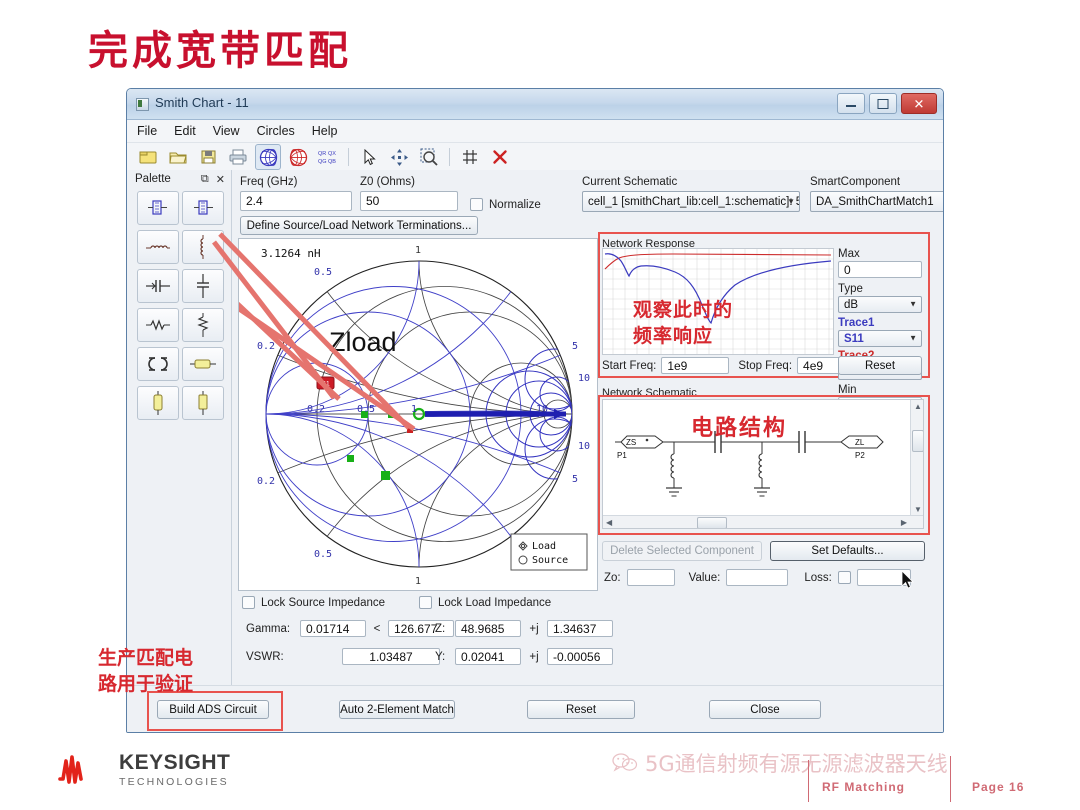 Image resolution: width=1080 pixels, height=810 pixels. Describe the element at coordinates (575, 479) in the screenshot. I see `svg-text: 5` at that location.